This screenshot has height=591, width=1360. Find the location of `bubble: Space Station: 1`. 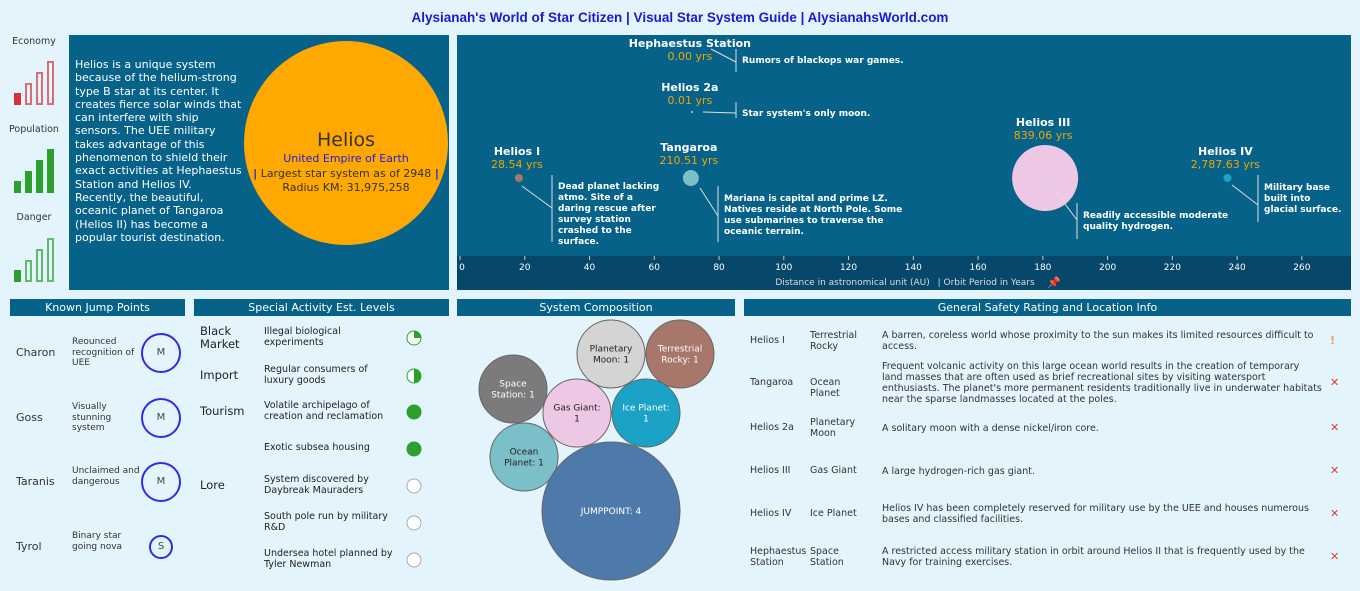

bubble: Space Station: 1 is located at coordinates (513, 389).